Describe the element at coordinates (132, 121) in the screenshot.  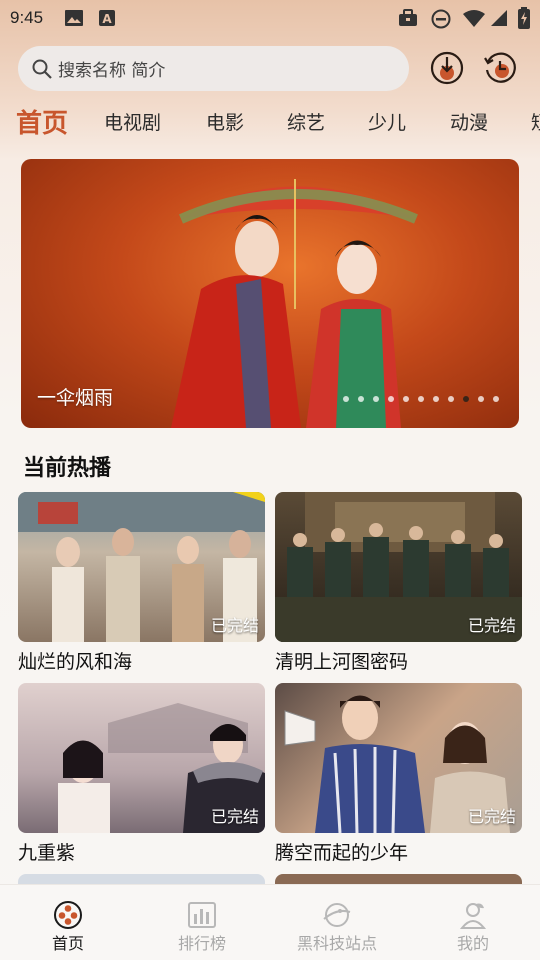
I see `tab-tv-series: 电视剧` at that location.